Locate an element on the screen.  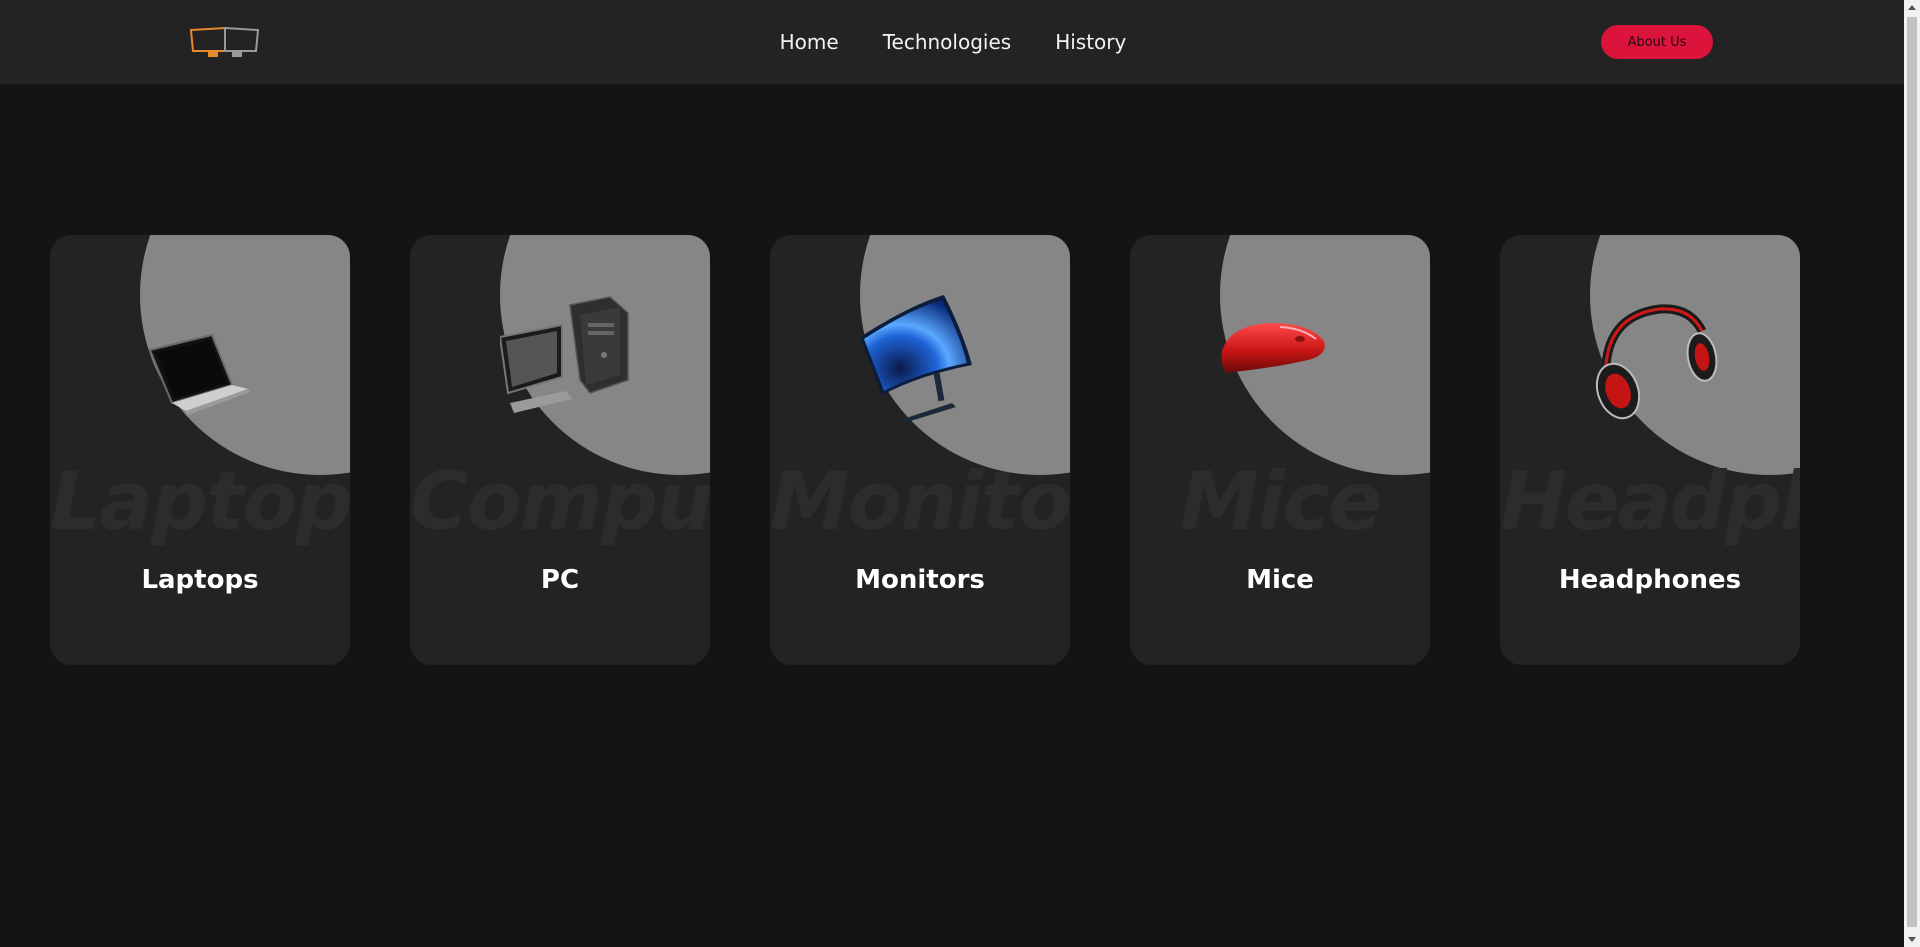
card-title: Mice is located at coordinates (1280, 580).